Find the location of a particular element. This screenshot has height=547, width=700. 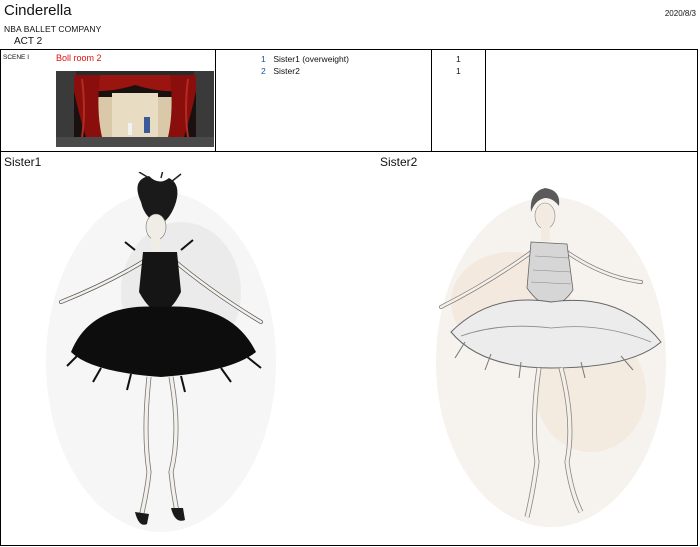

company-name: NBA BALLET COMPANY is located at coordinates (53, 29).